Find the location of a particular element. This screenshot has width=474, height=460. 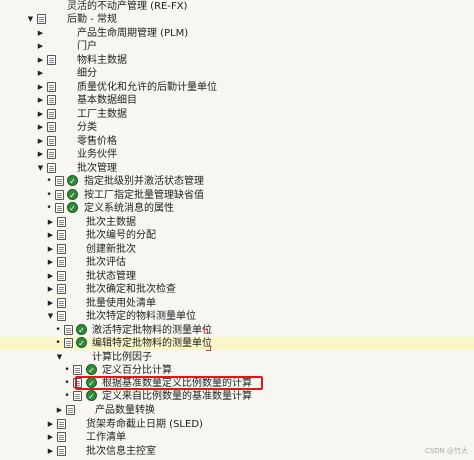

tree-node: ▶ 细分 is located at coordinates (237, 73).